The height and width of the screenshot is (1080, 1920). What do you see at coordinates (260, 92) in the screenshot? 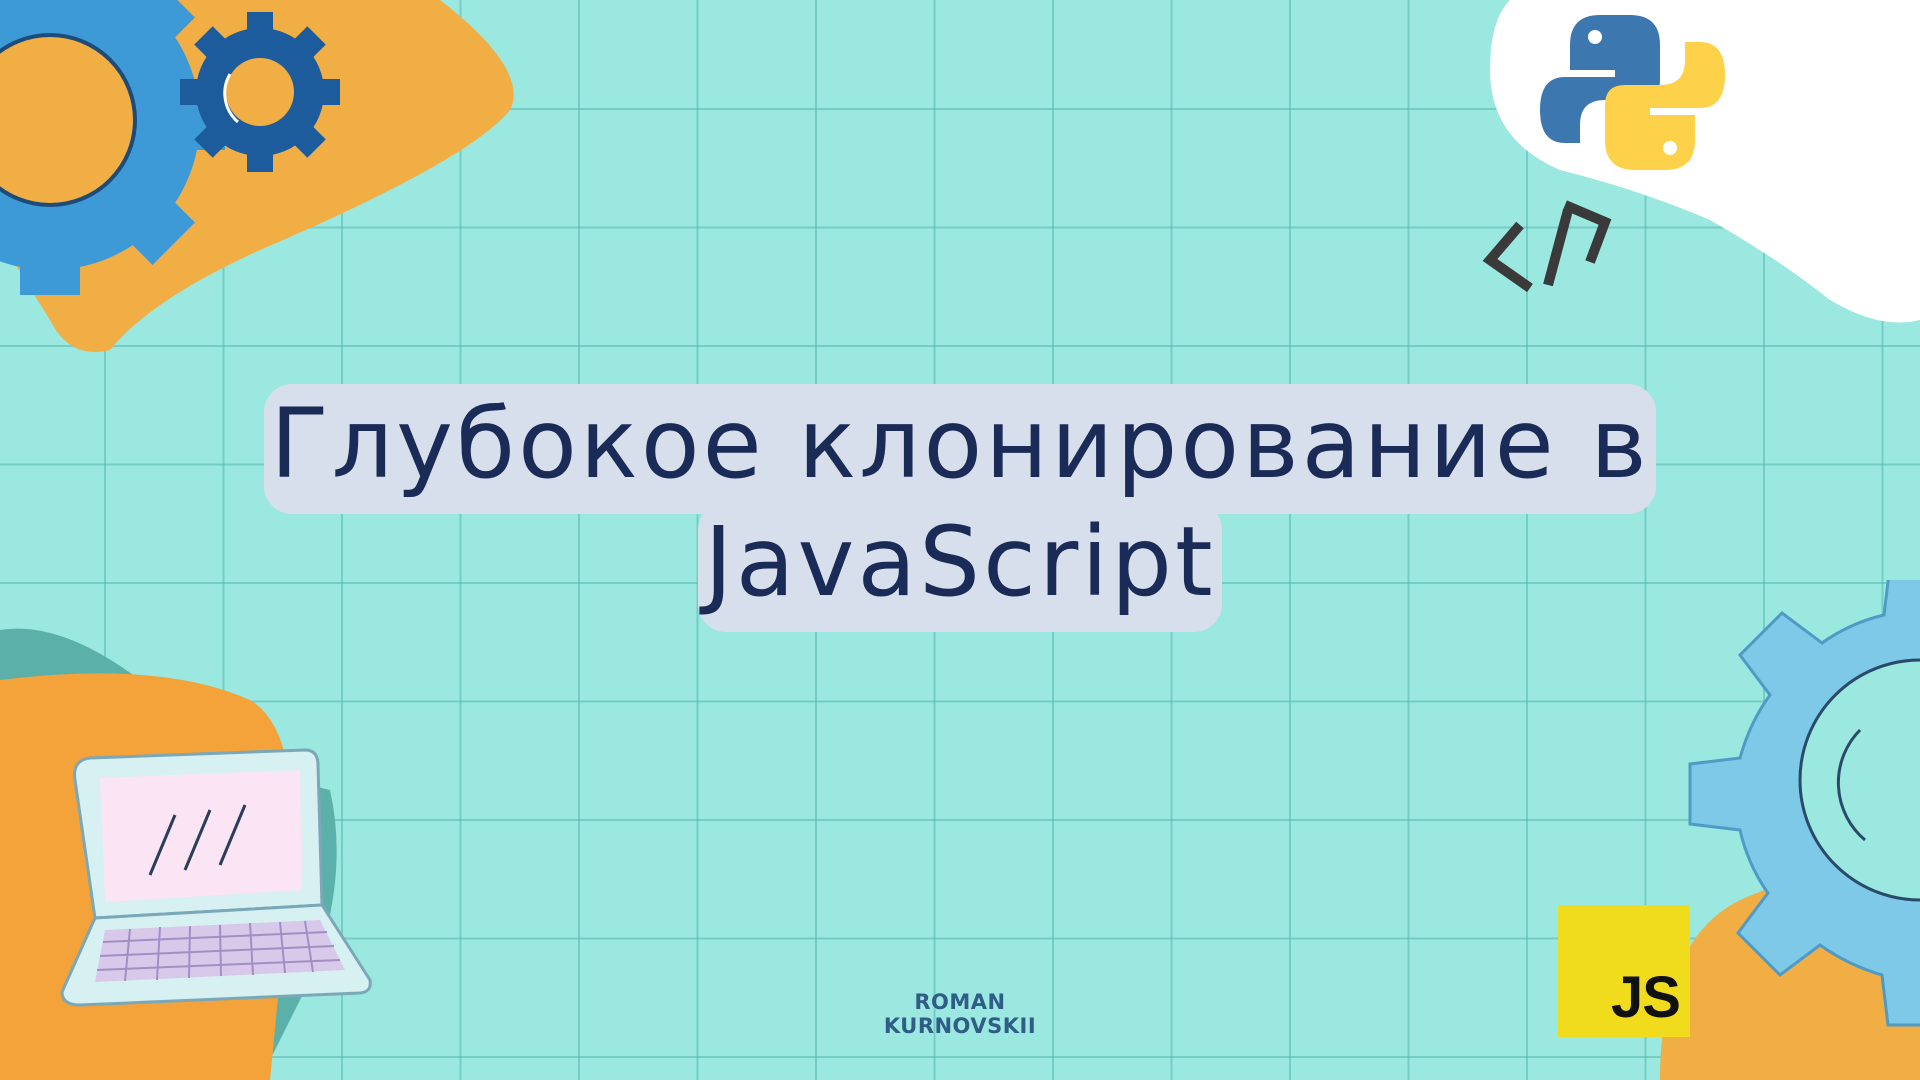
I see `gear-icon` at bounding box center [260, 92].